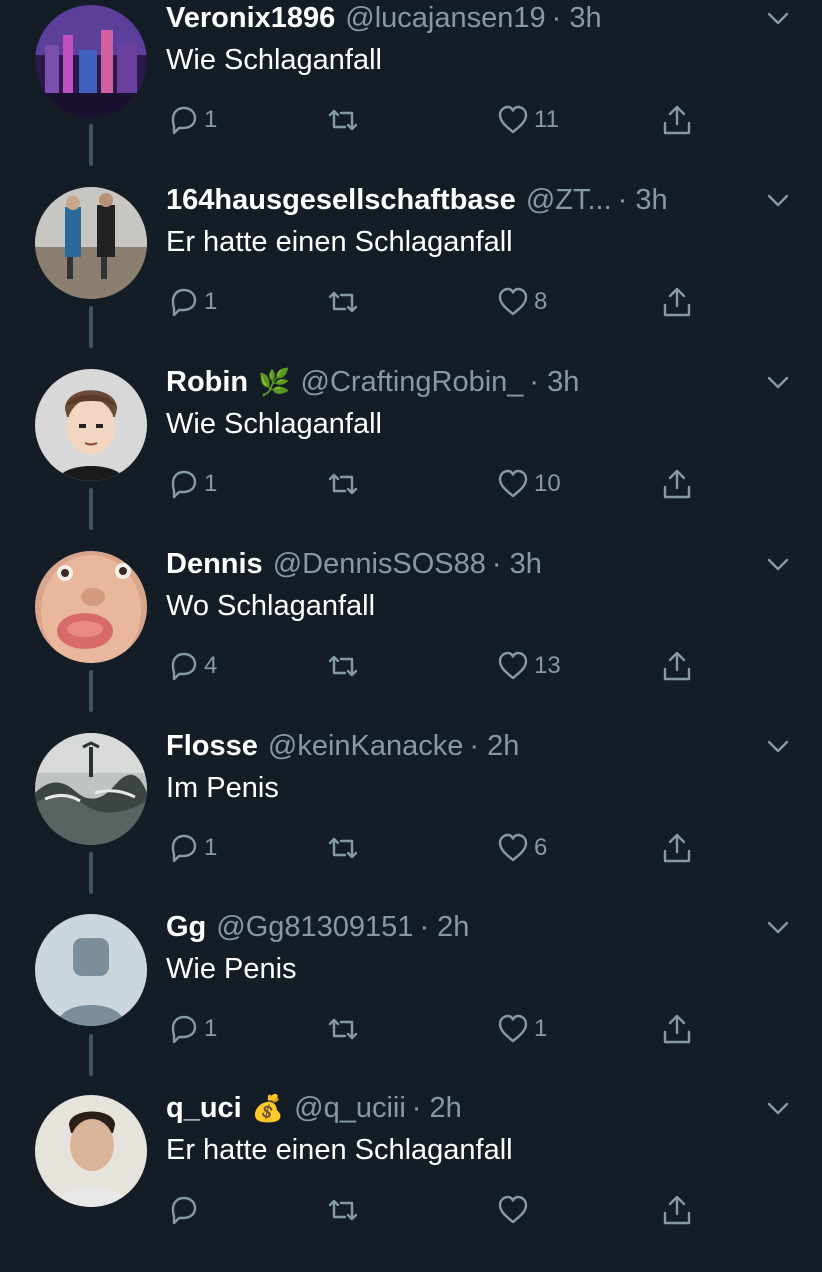 The height and width of the screenshot is (1272, 822). I want to click on reply-button: 4, so click(191, 666).